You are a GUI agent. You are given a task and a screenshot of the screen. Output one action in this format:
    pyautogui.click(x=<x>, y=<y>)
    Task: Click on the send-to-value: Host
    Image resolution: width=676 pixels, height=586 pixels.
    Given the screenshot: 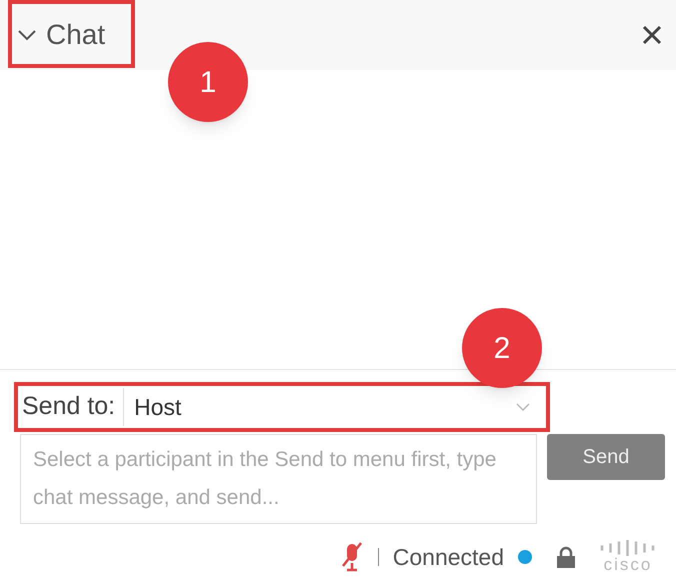 What is the action you would take?
    pyautogui.click(x=157, y=407)
    